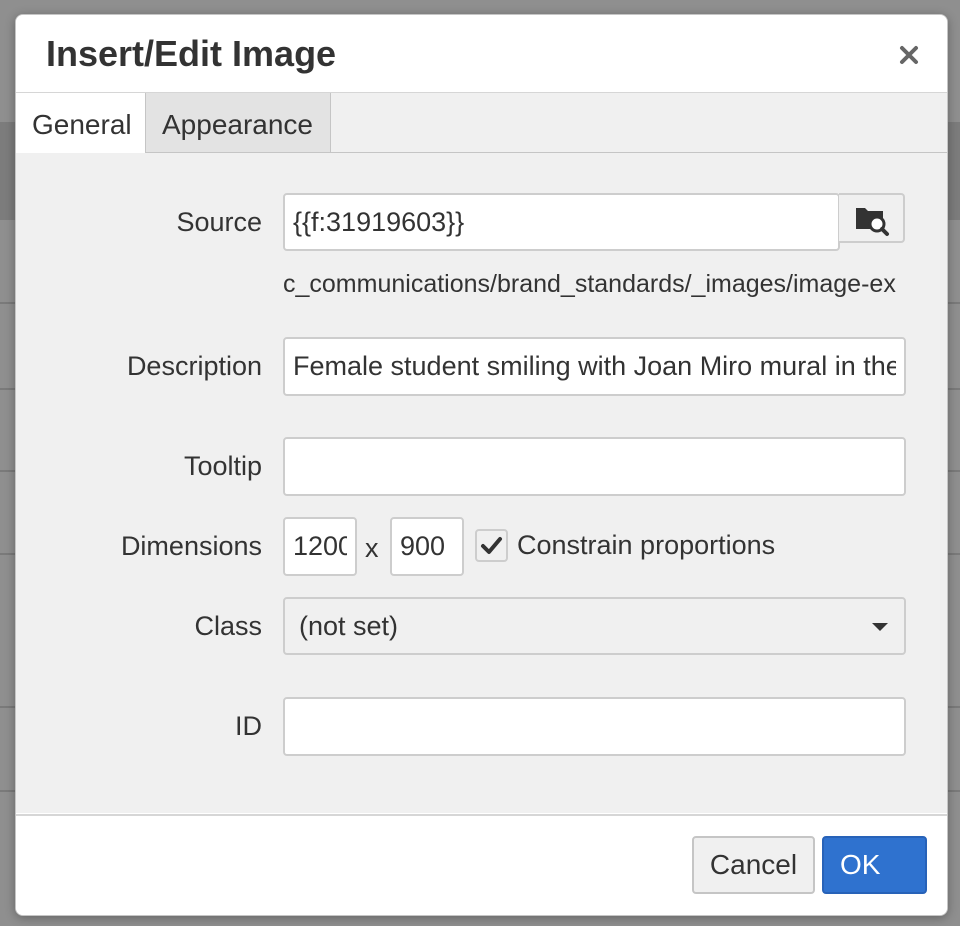  I want to click on checkmark-icon, so click(491, 545).